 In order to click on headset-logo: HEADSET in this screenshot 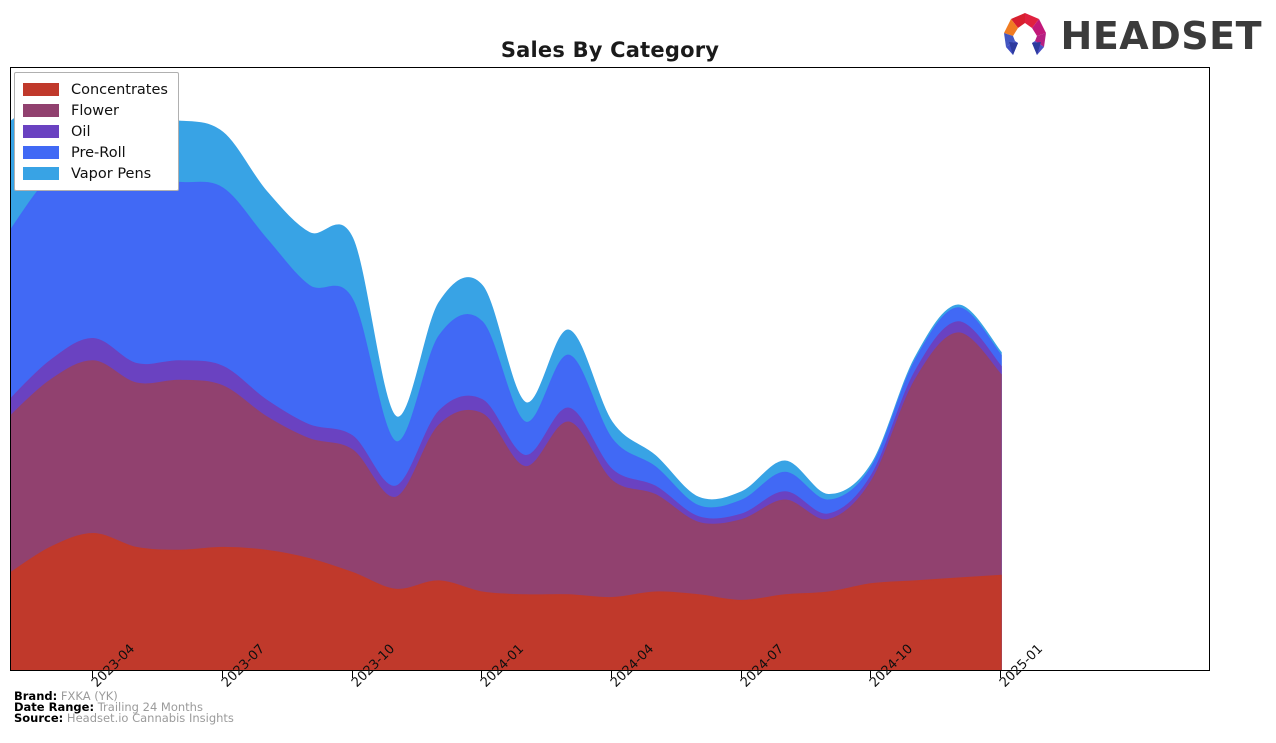, I will do `click(1130, 36)`.